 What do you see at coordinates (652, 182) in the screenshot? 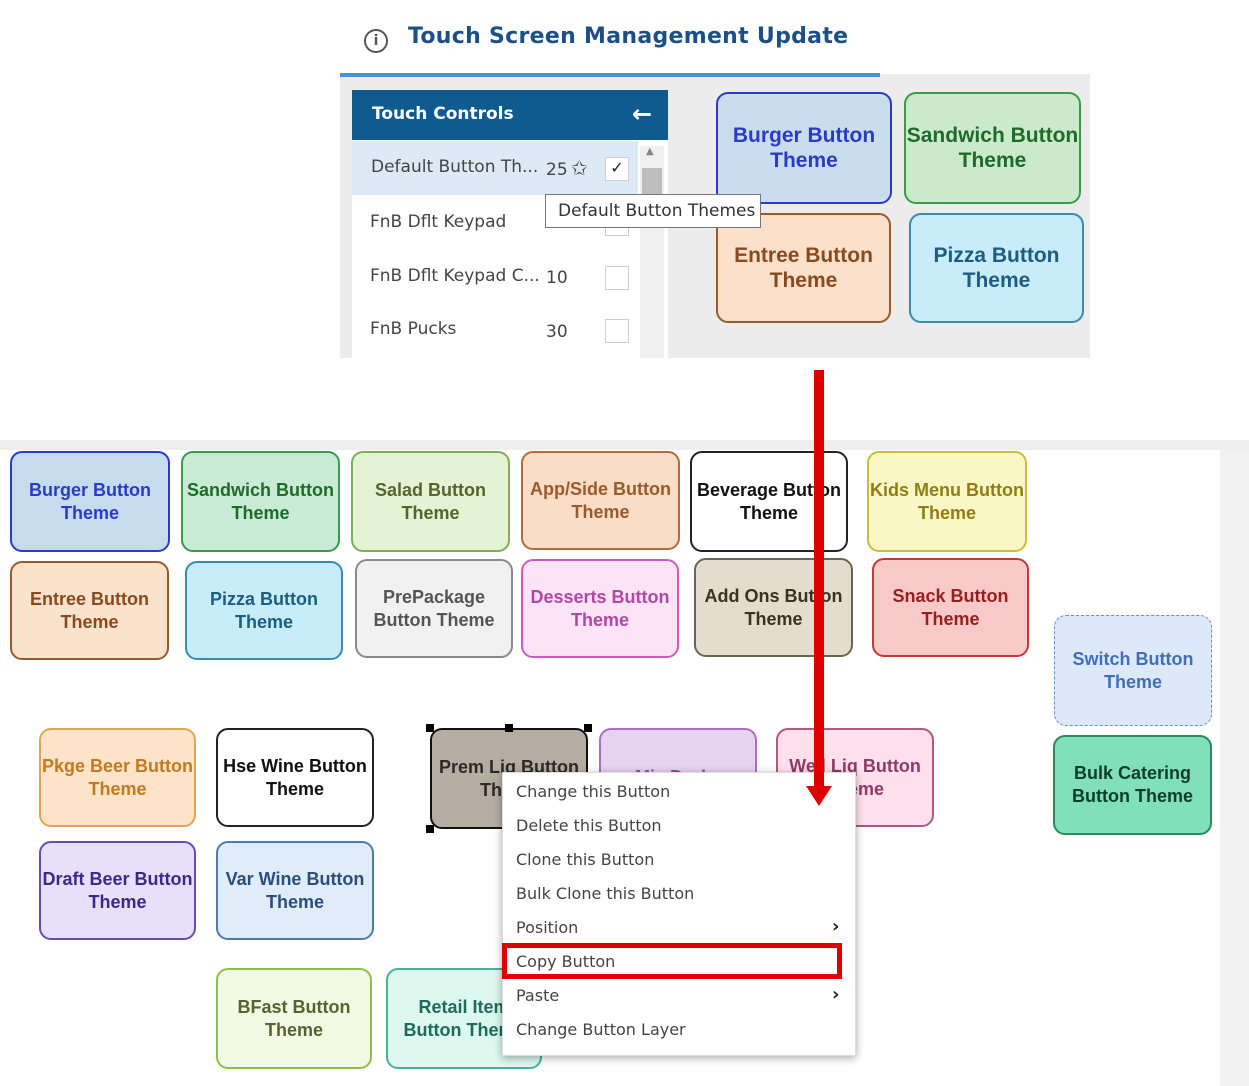
I see `scrollbar-thumb` at bounding box center [652, 182].